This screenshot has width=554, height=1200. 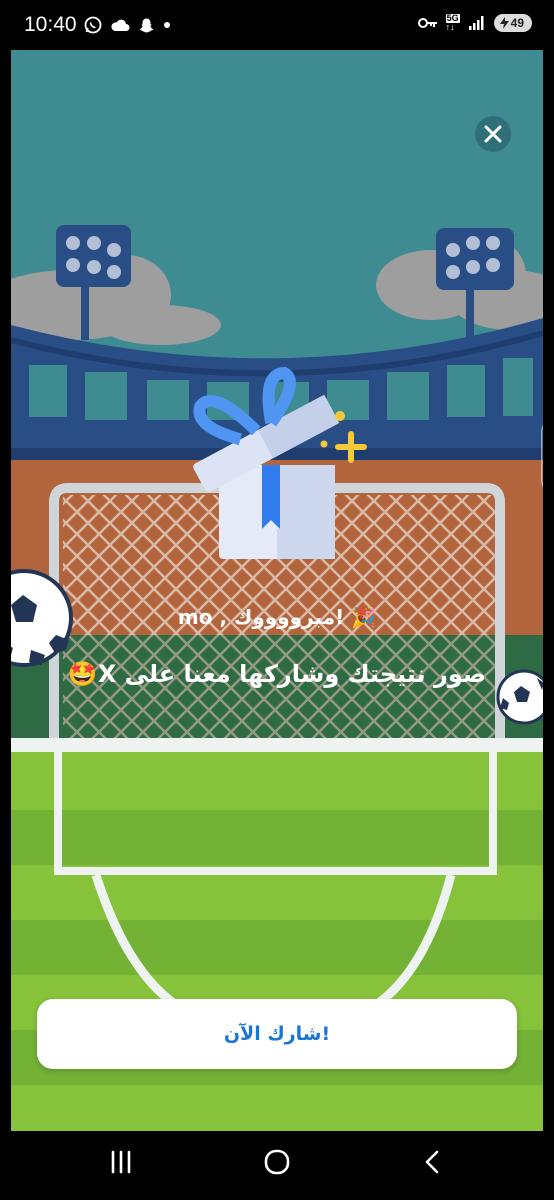 What do you see at coordinates (277, 1034) in the screenshot?
I see `share-now-button: شارك الآن!` at bounding box center [277, 1034].